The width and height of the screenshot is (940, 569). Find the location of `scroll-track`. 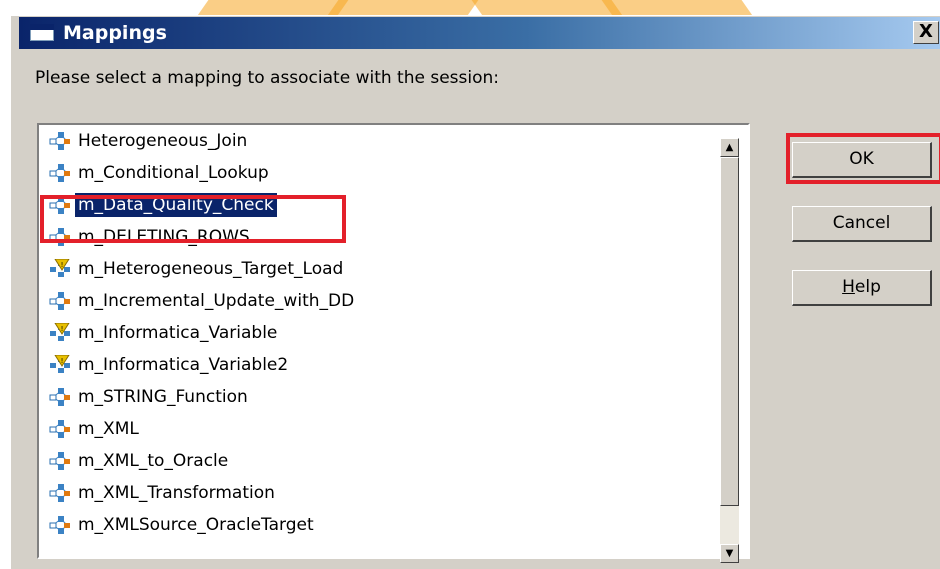

scroll-track is located at coordinates (729, 350).